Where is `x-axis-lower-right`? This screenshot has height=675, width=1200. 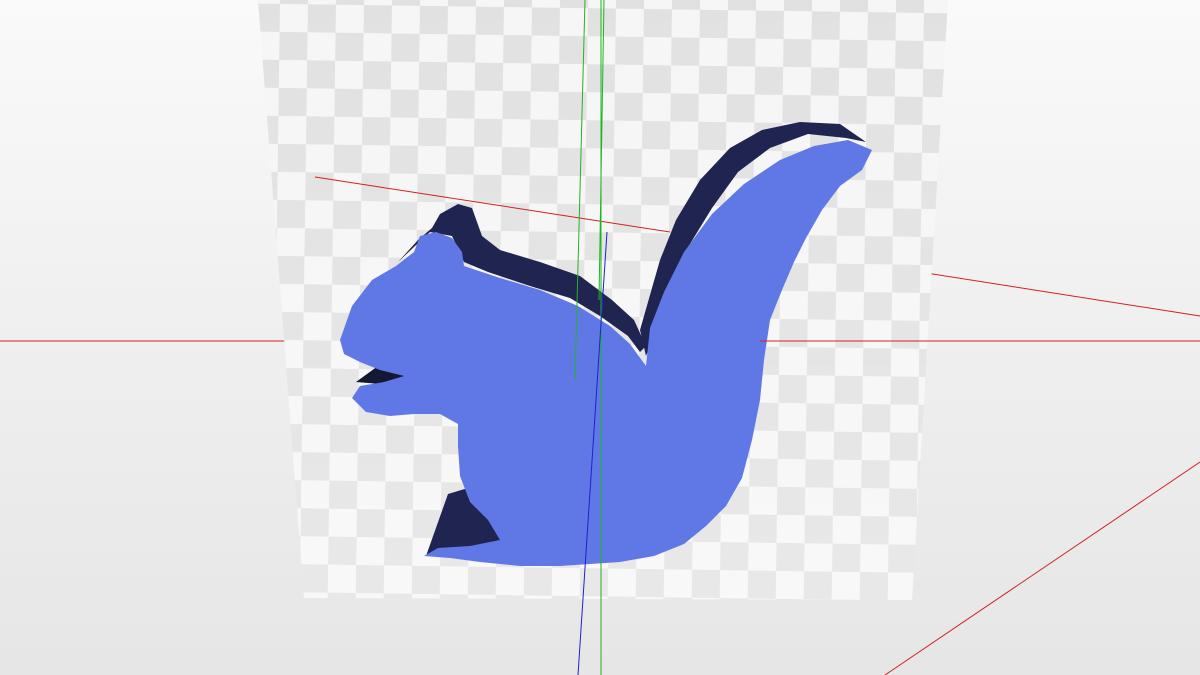
x-axis-lower-right is located at coordinates (1042, 568).